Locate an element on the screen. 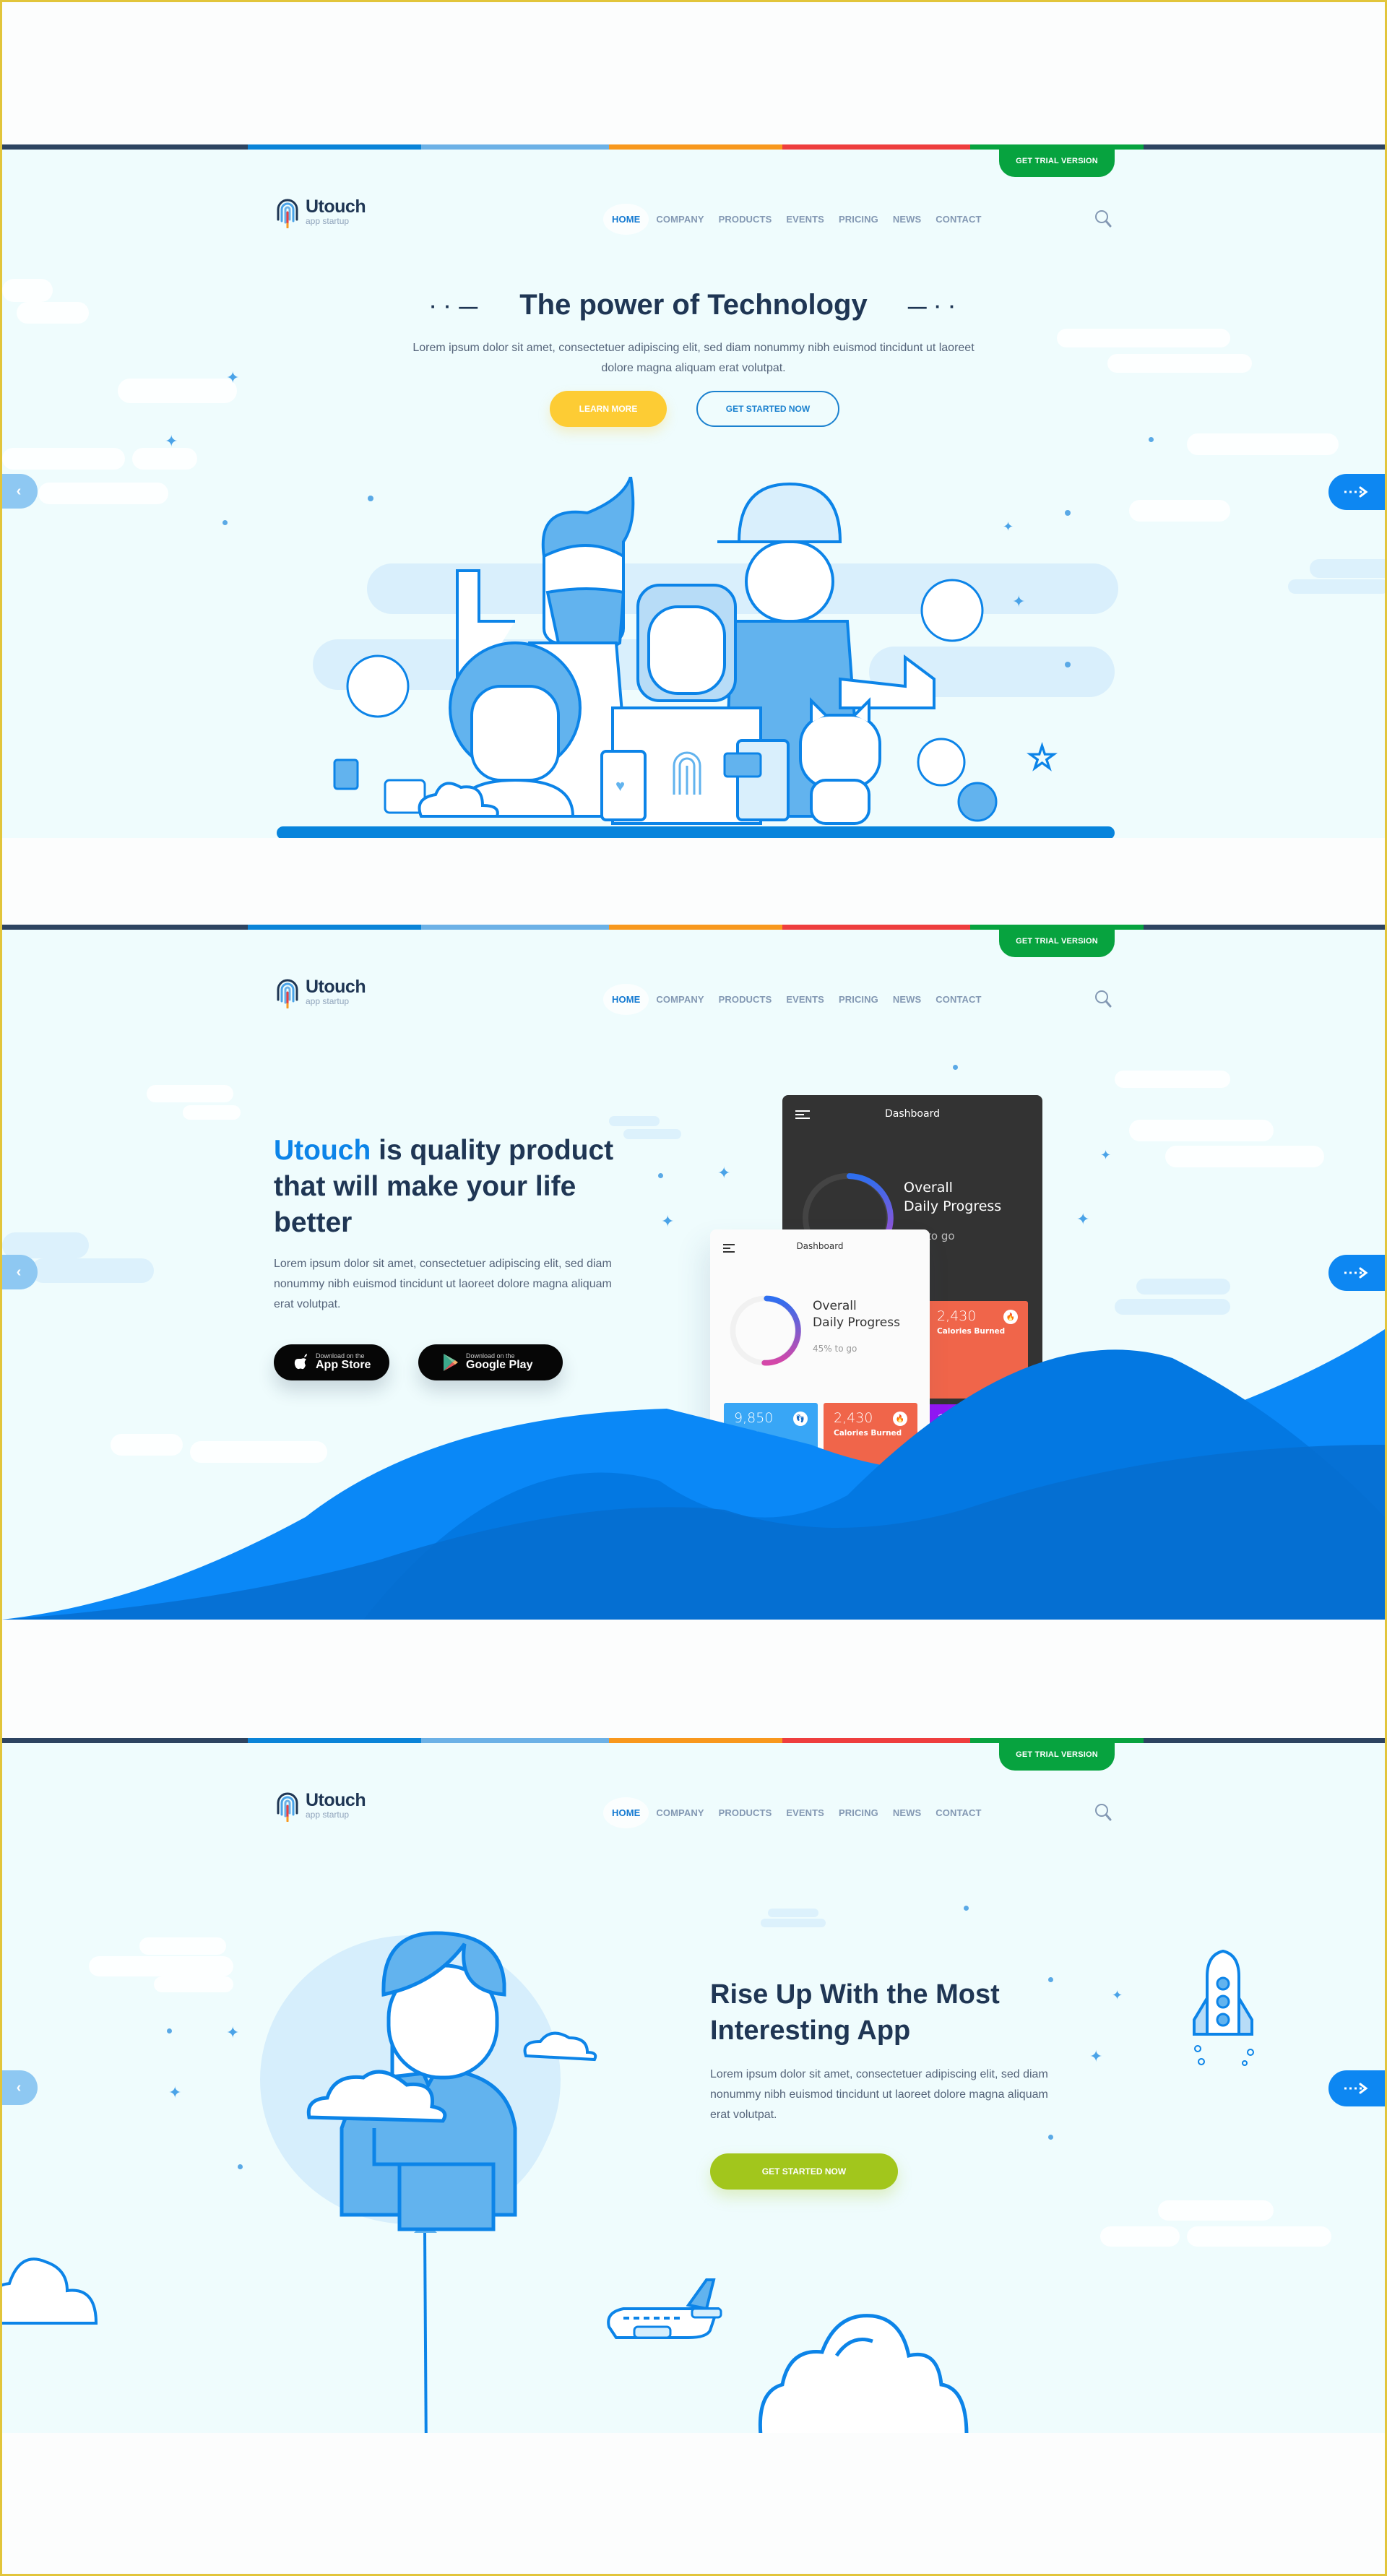 Image resolution: width=1387 pixels, height=2576 pixels. brand-highlight: Utouch is located at coordinates (322, 1150).